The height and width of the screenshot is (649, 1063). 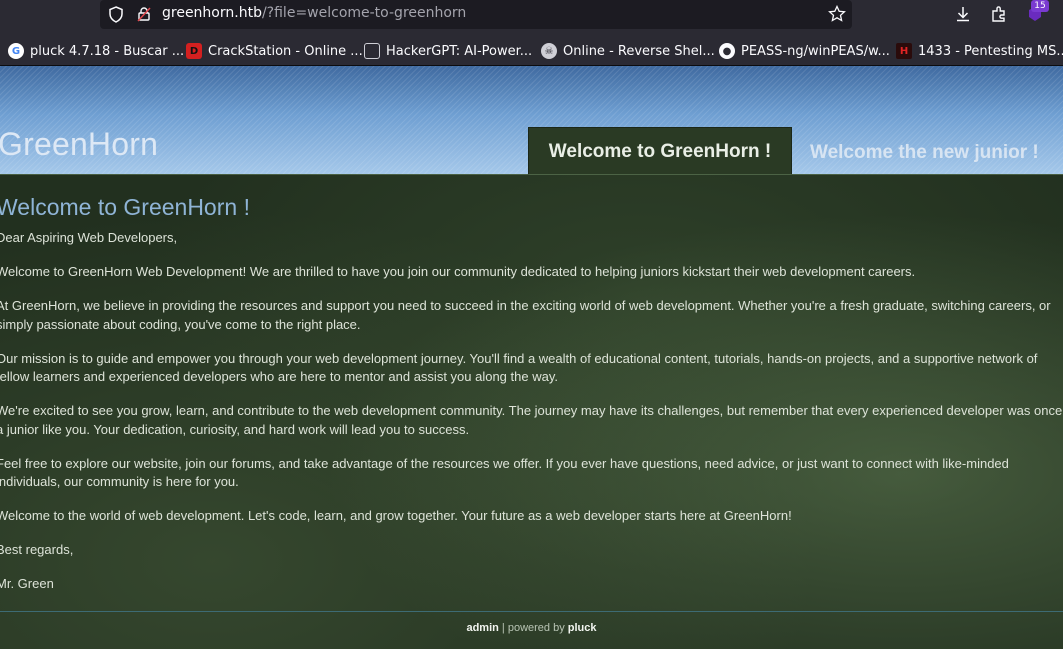 I want to click on page-title: Welcome to GreenHorn !, so click(x=125, y=207).